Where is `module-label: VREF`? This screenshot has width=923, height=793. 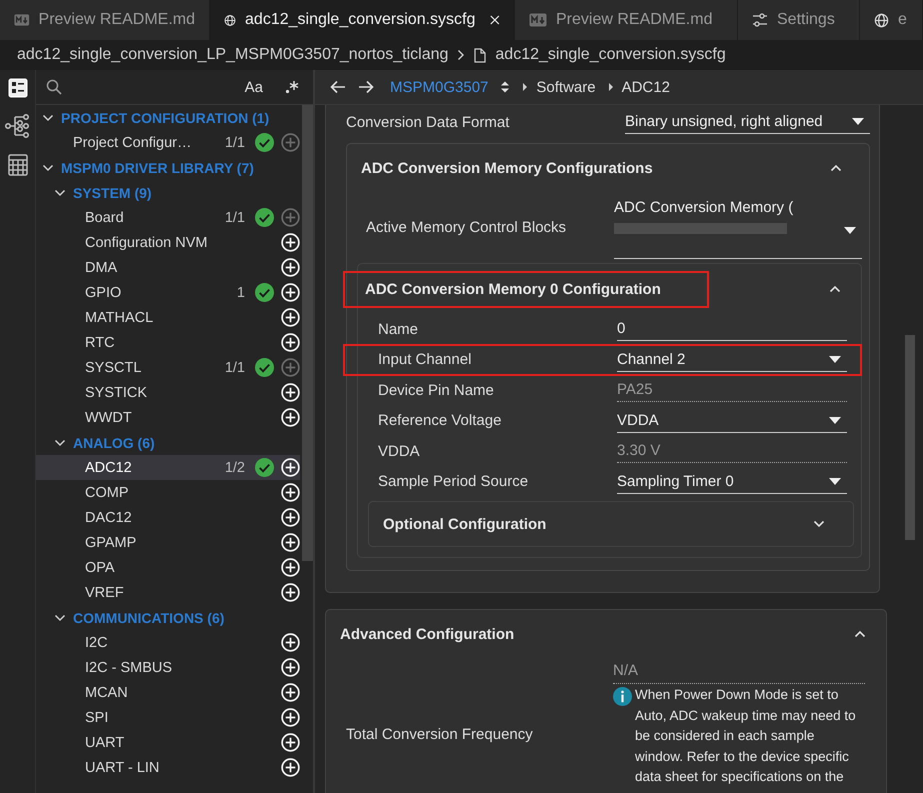 module-label: VREF is located at coordinates (165, 592).